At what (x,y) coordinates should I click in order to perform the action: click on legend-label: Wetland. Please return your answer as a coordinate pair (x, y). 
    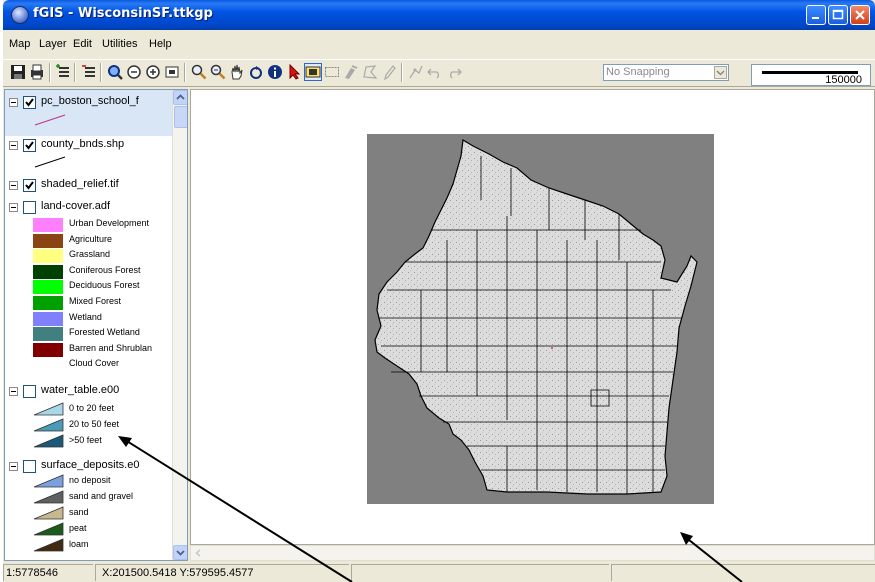
    Looking at the image, I should click on (85, 316).